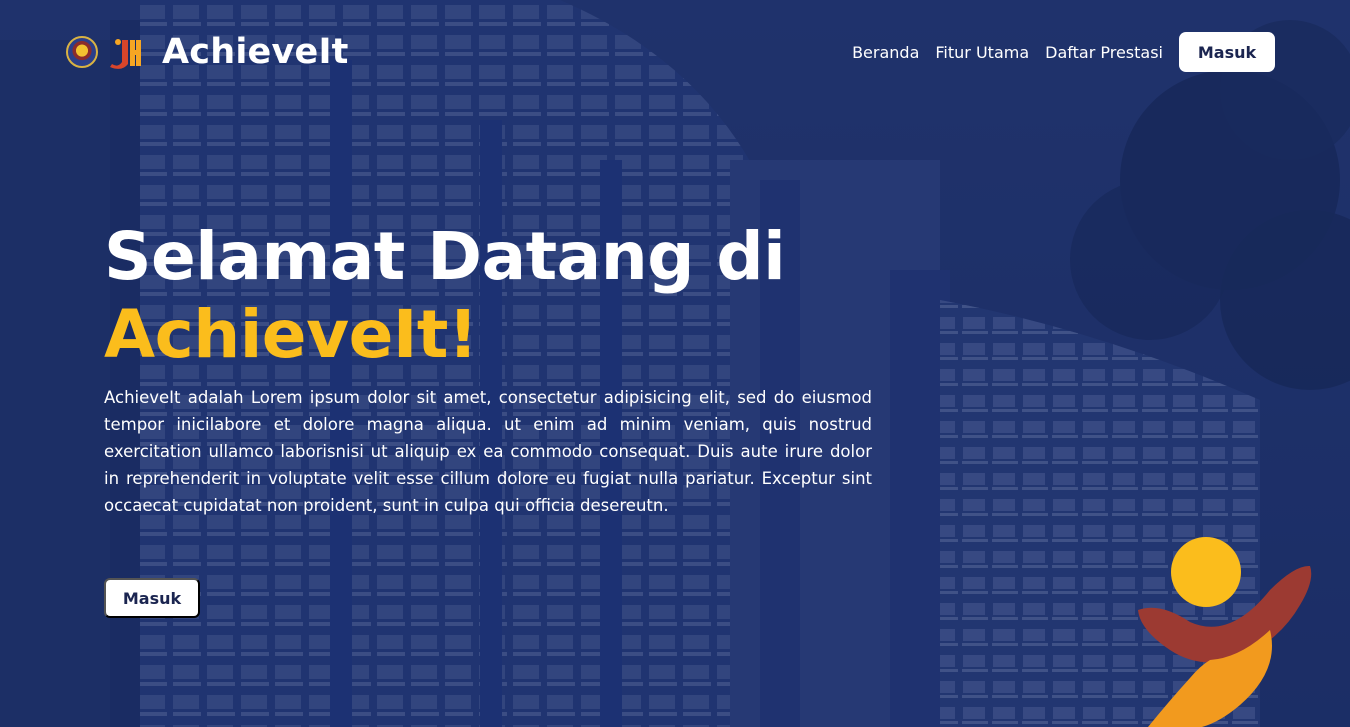 Image resolution: width=1350 pixels, height=727 pixels. I want to click on polinema-seal-icon, so click(82, 52).